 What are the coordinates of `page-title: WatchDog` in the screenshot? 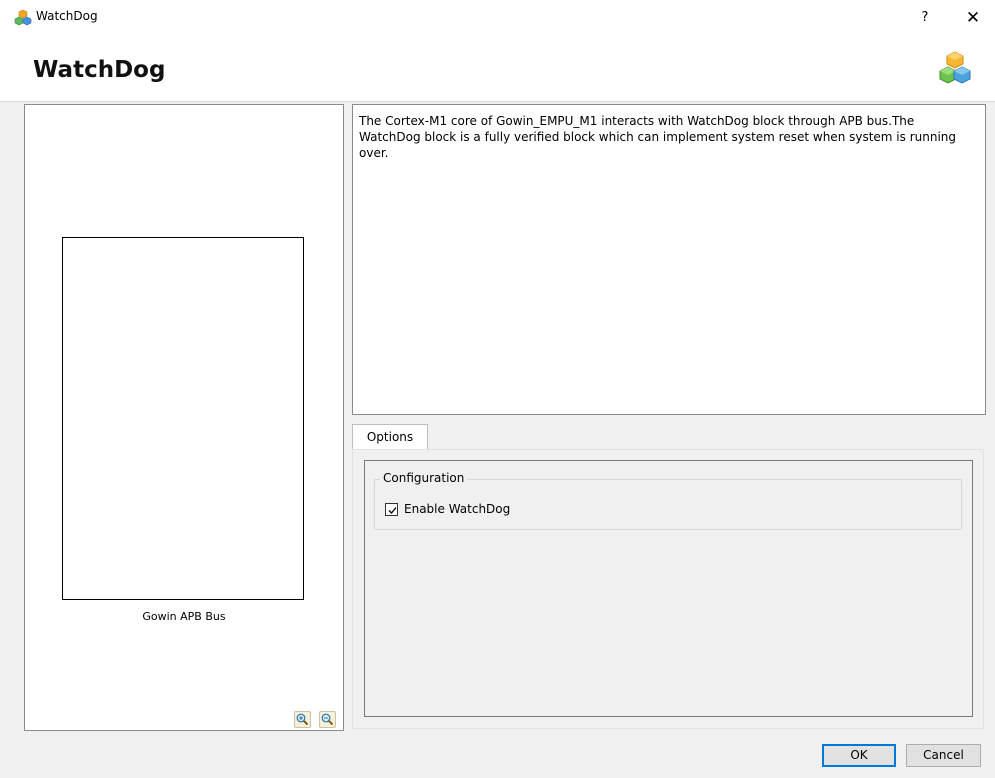 It's located at (99, 70).